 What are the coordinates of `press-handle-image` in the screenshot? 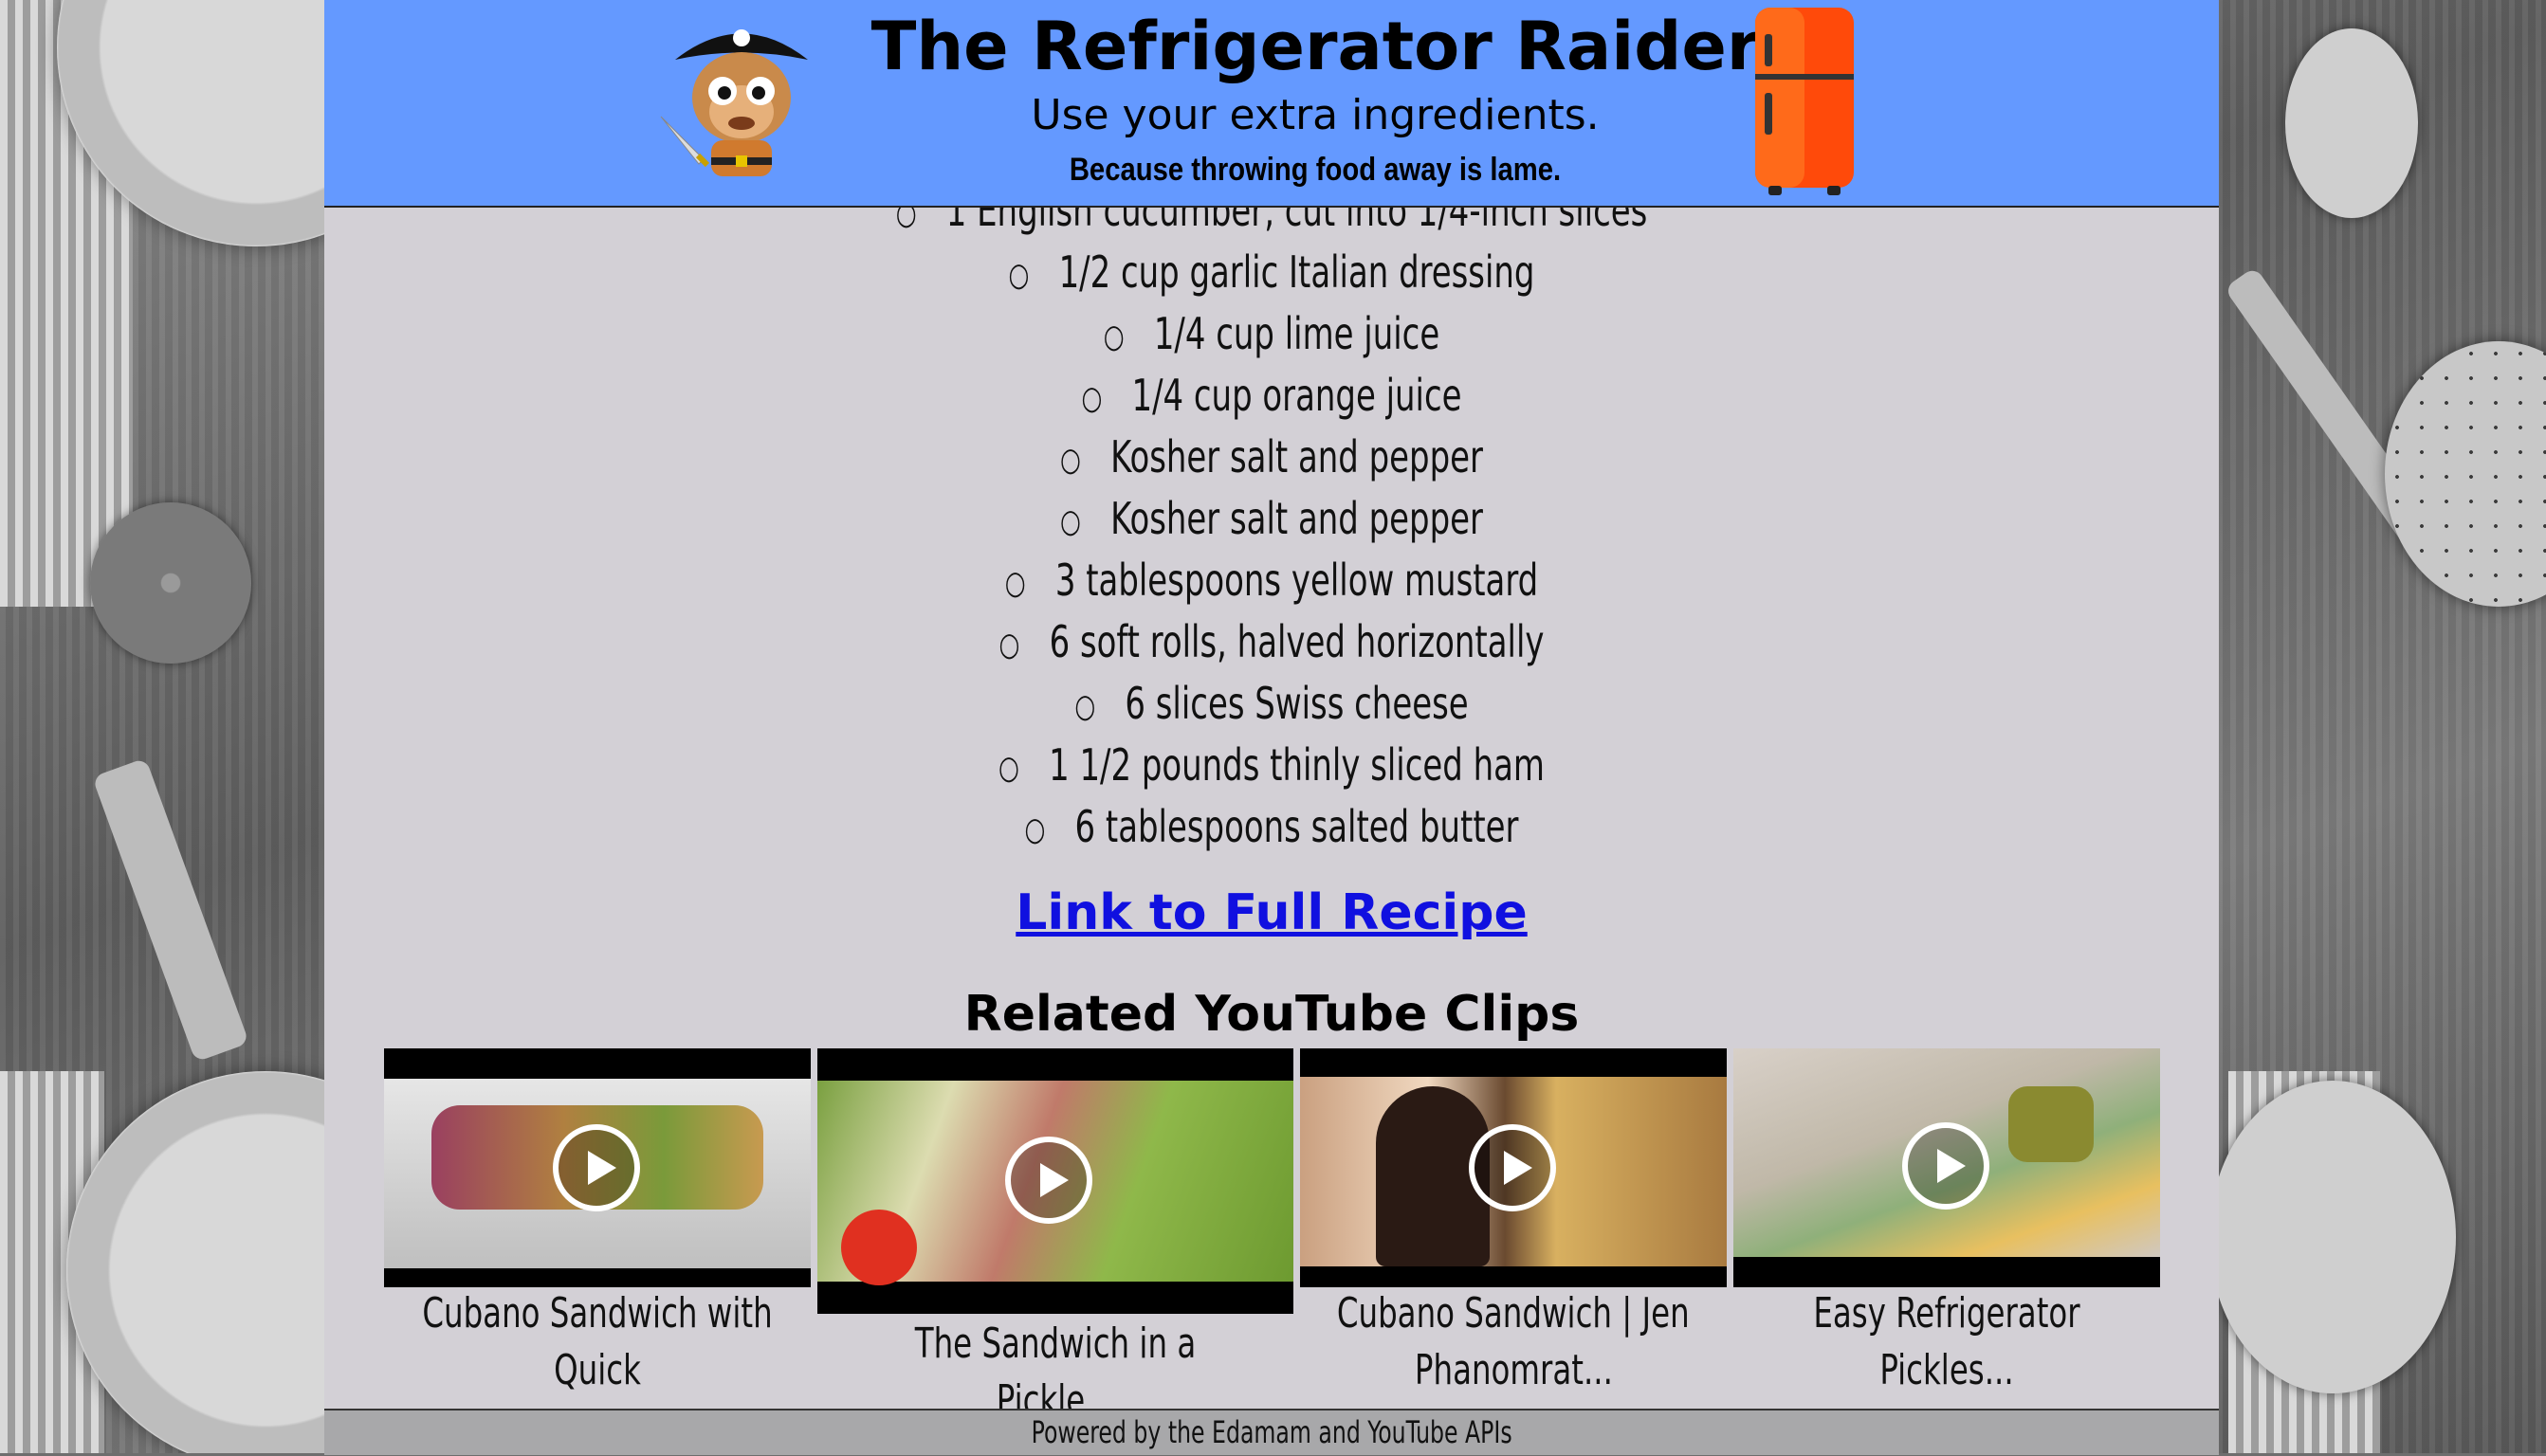 It's located at (170, 910).